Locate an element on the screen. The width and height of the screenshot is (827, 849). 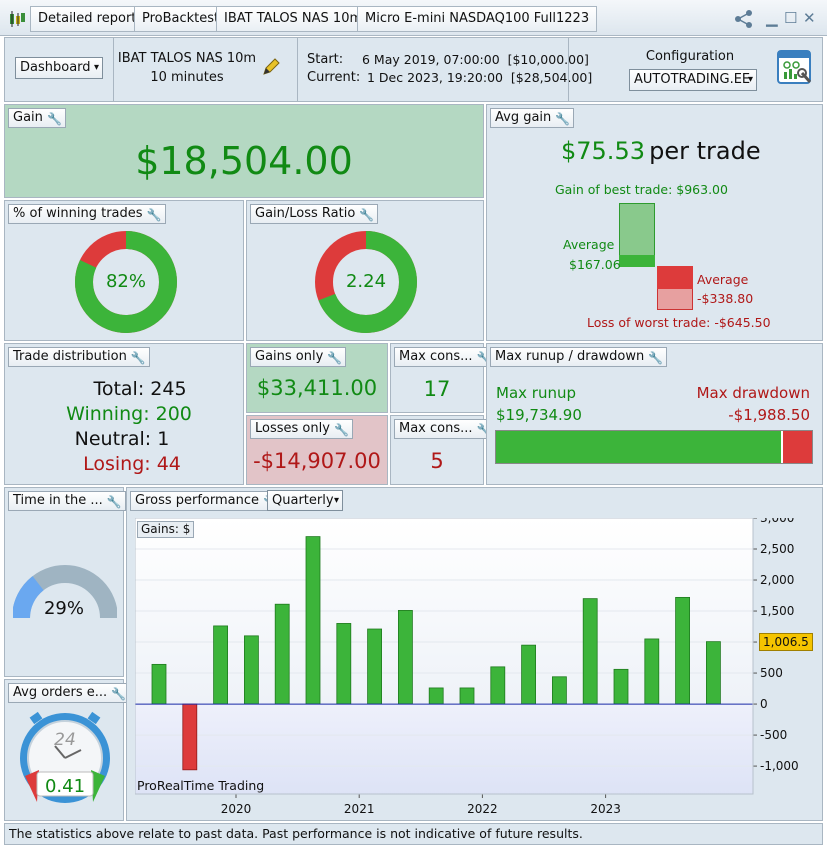
period-select: Quarterly ▾ is located at coordinates (305, 500).